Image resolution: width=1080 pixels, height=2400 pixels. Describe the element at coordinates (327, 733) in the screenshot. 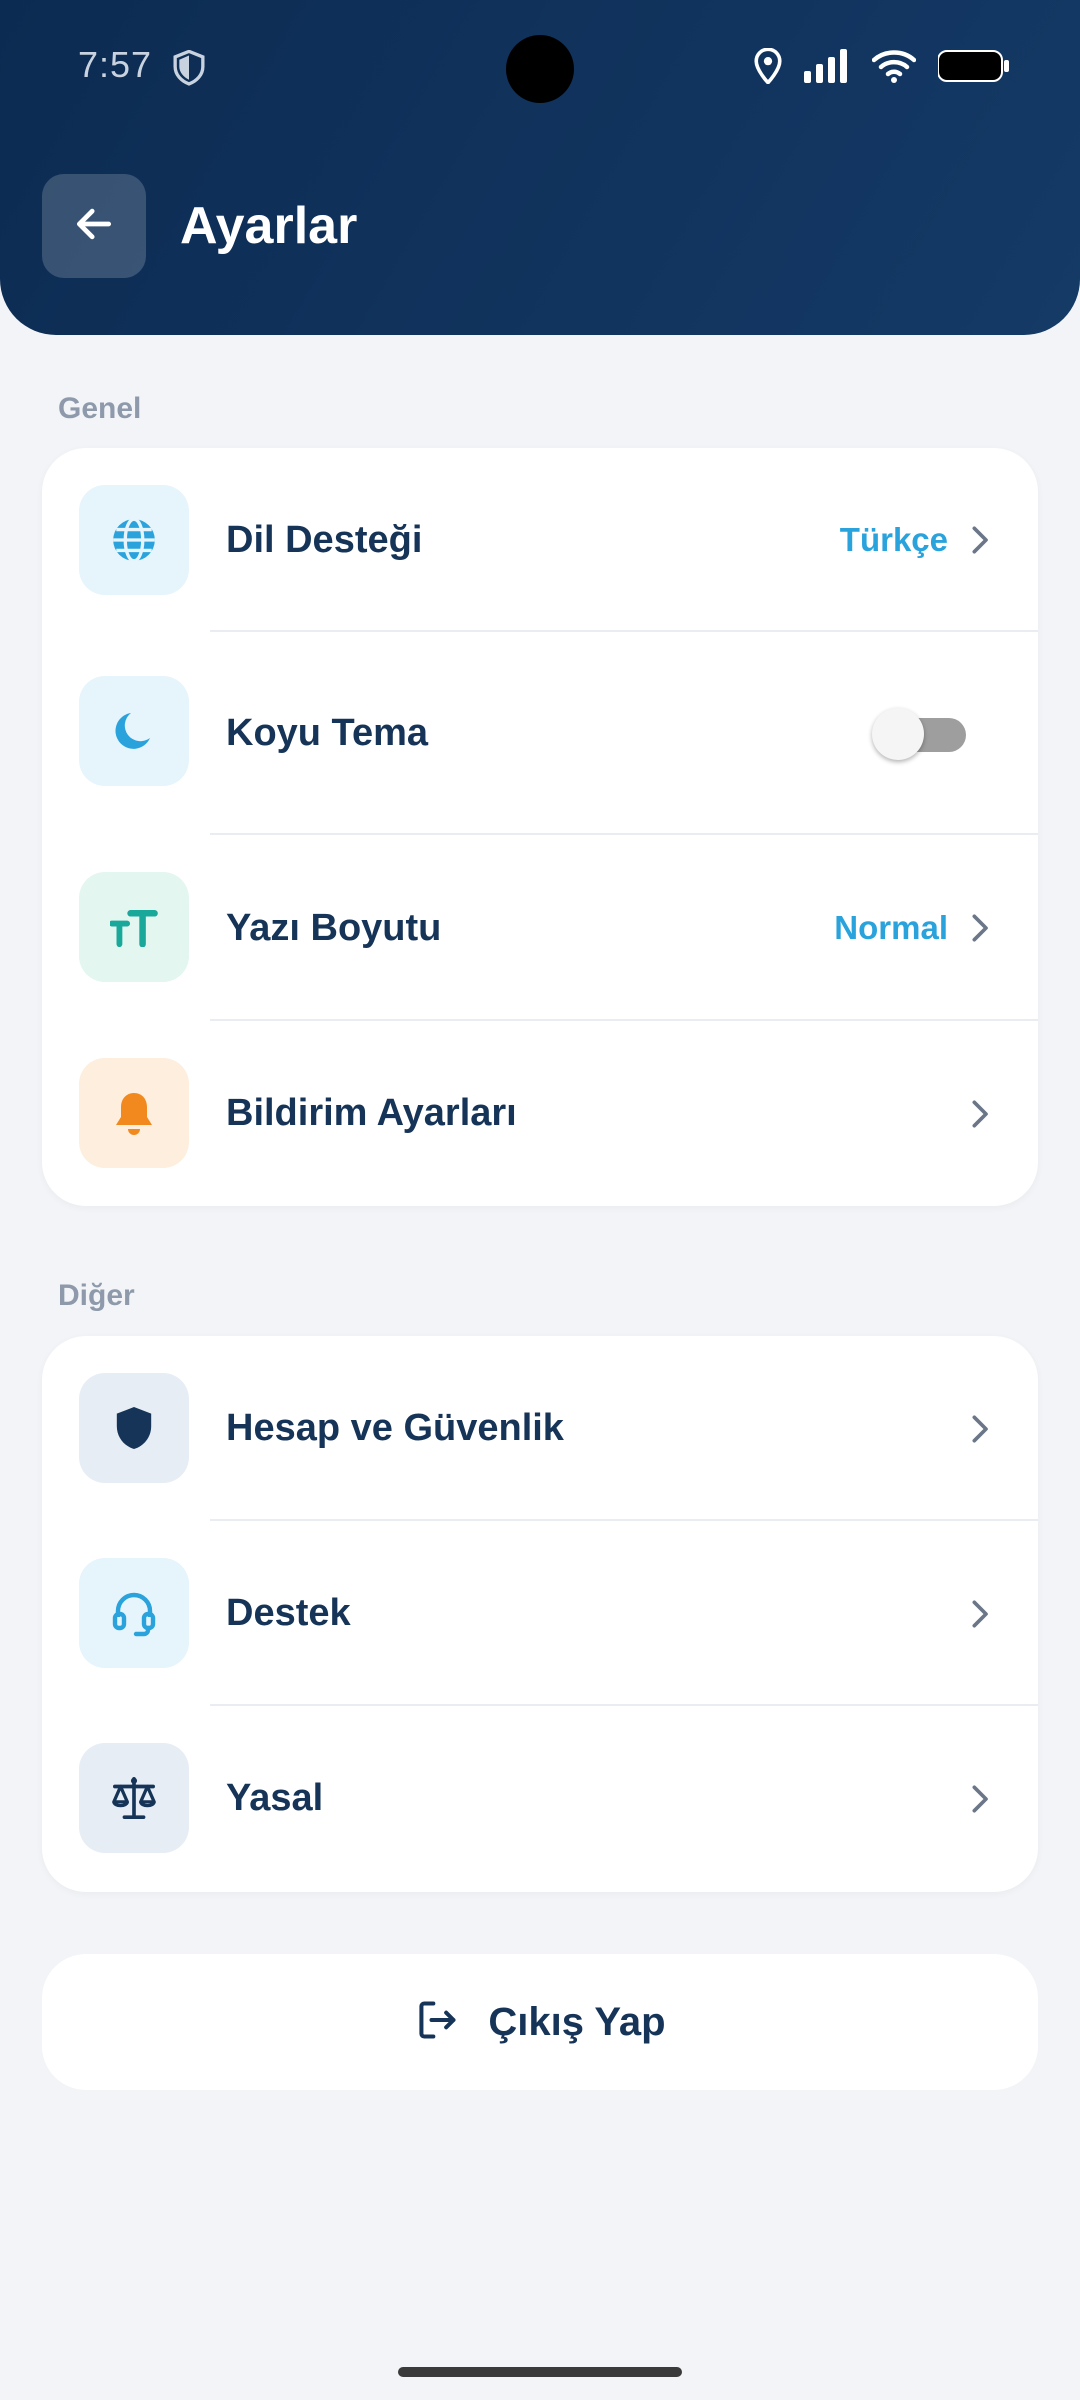

I see `setting-label-dark-theme: Koyu Tema` at that location.